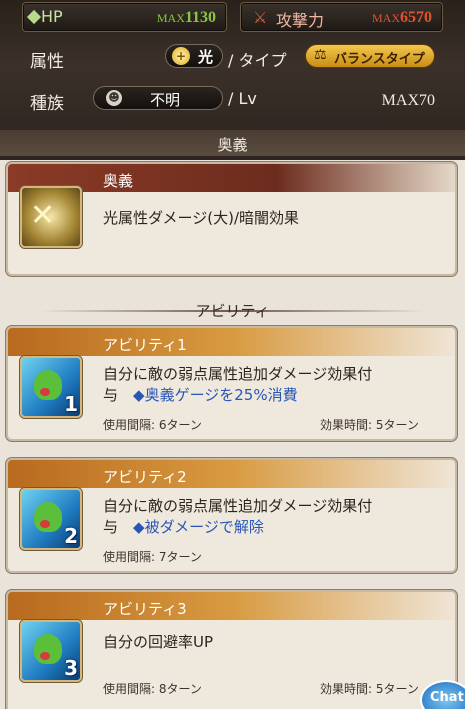 The width and height of the screenshot is (465, 709). I want to click on hp-diamond-icon, so click(34, 17).